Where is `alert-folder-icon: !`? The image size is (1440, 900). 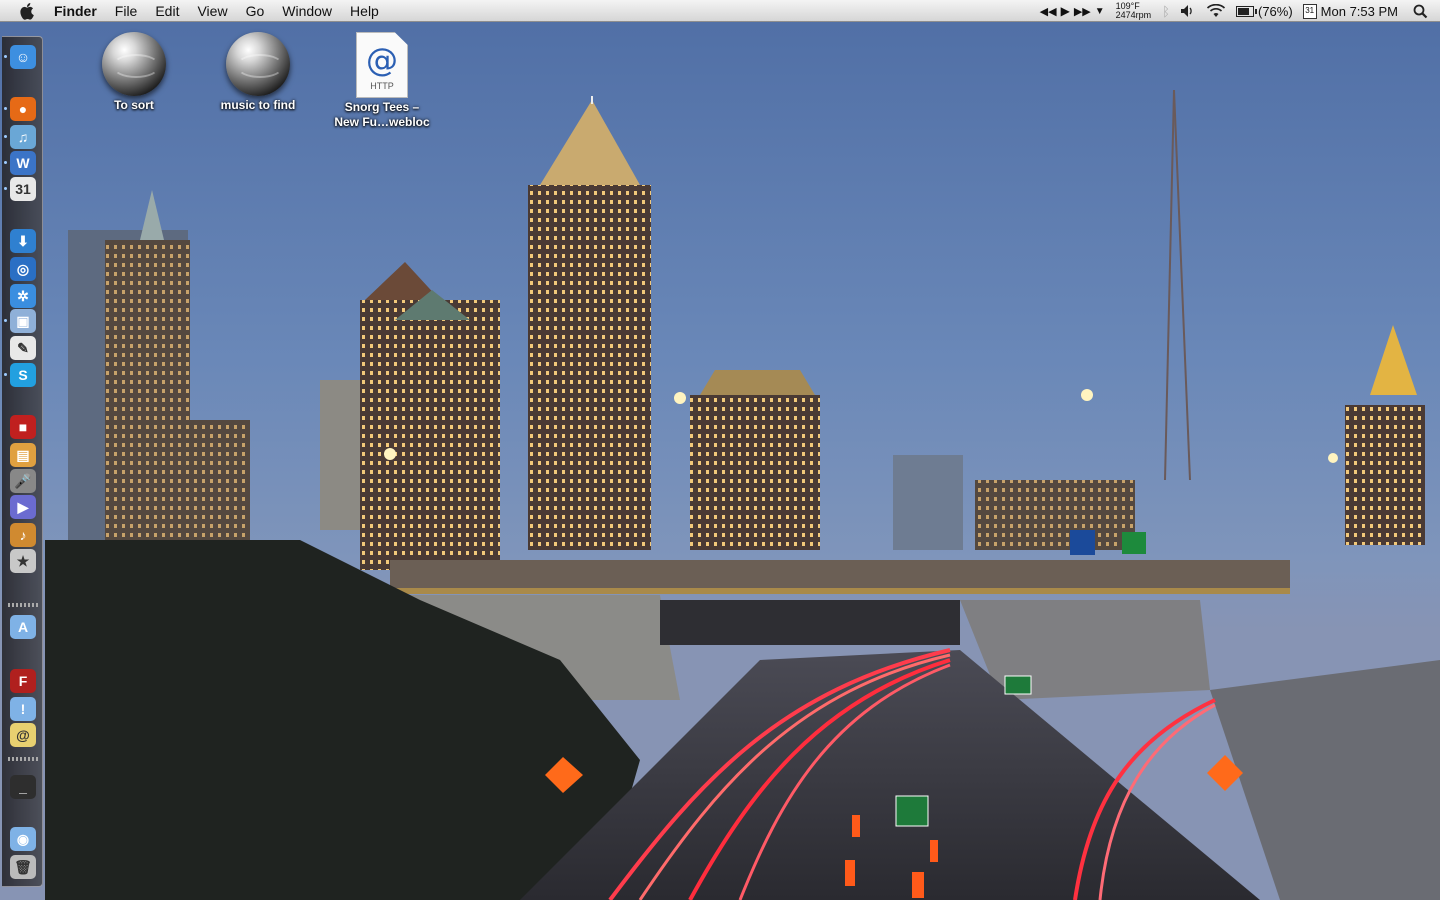
alert-folder-icon: ! is located at coordinates (23, 709).